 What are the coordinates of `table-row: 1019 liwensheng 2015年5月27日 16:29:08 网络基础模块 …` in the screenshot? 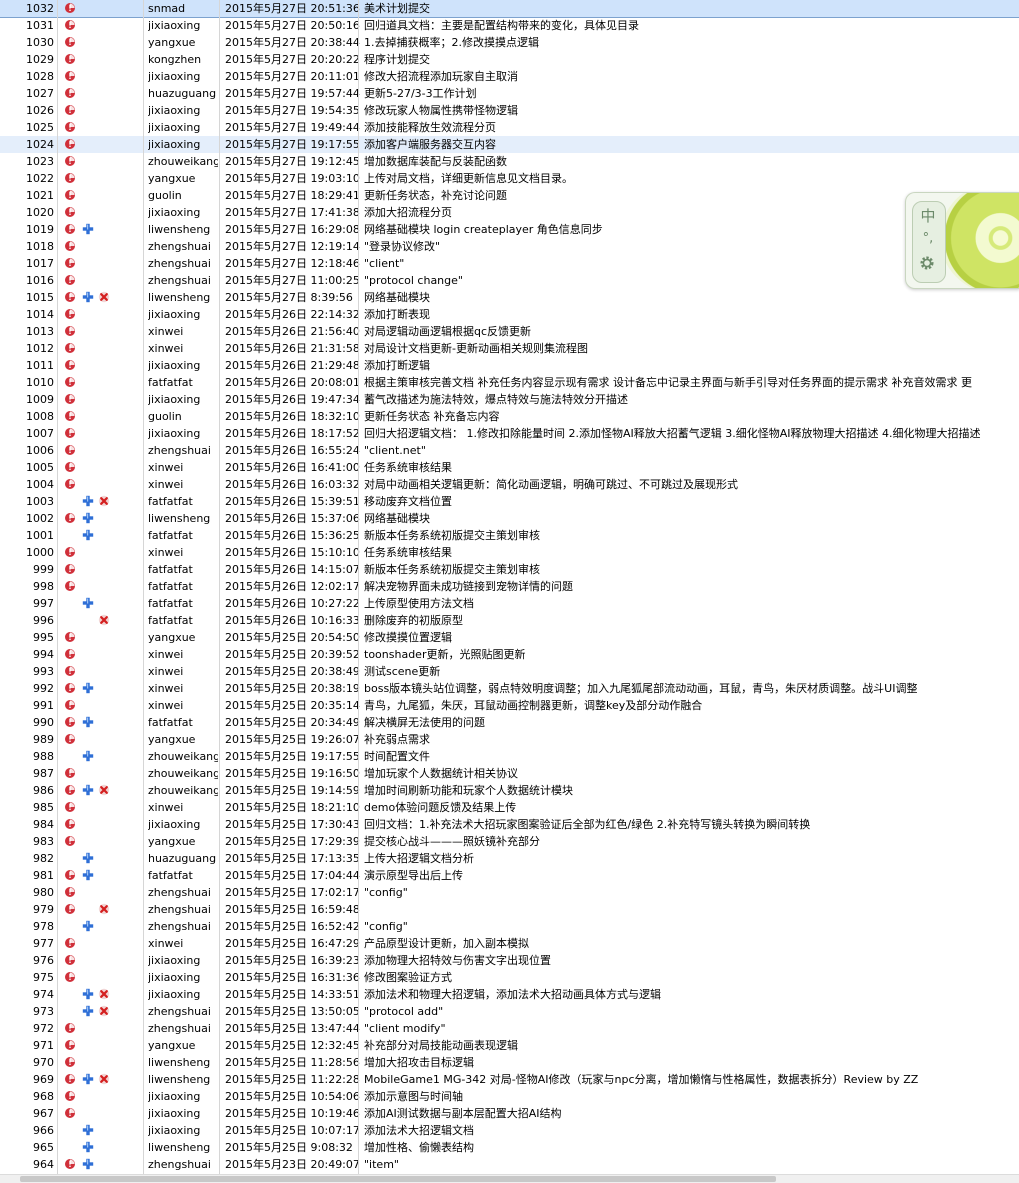 It's located at (509, 229).